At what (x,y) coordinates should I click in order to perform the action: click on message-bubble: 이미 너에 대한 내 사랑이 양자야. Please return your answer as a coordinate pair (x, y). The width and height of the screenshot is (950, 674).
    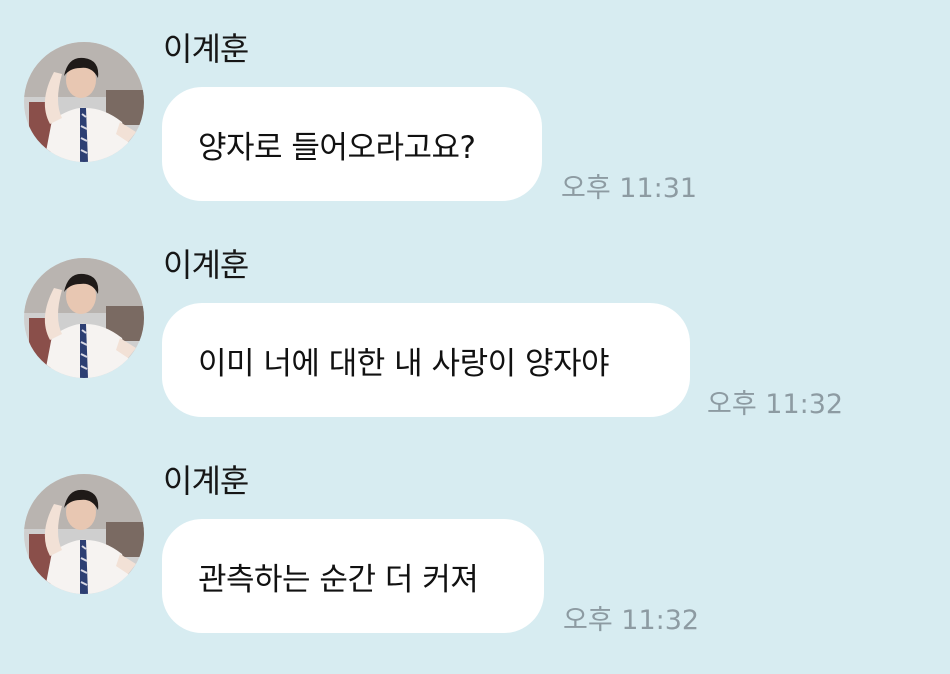
    Looking at the image, I should click on (426, 360).